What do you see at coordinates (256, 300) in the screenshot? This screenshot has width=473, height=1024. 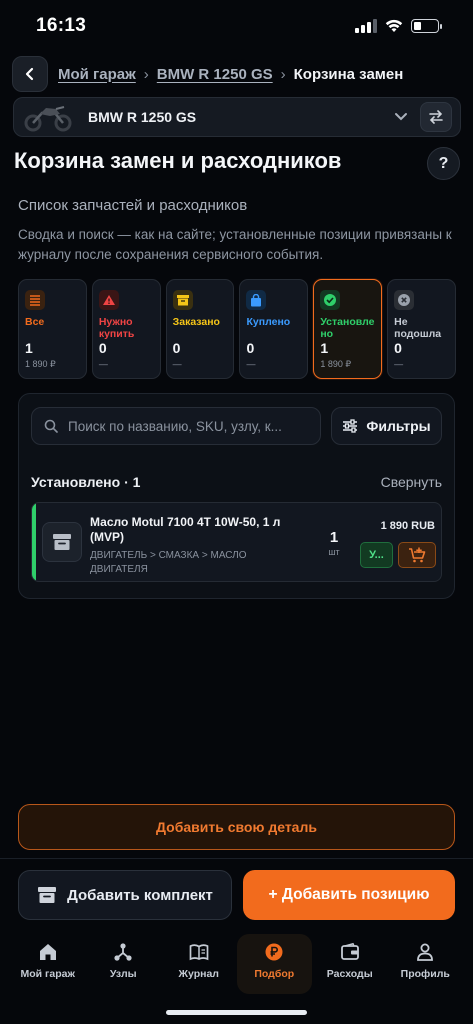 I see `bag-icon` at bounding box center [256, 300].